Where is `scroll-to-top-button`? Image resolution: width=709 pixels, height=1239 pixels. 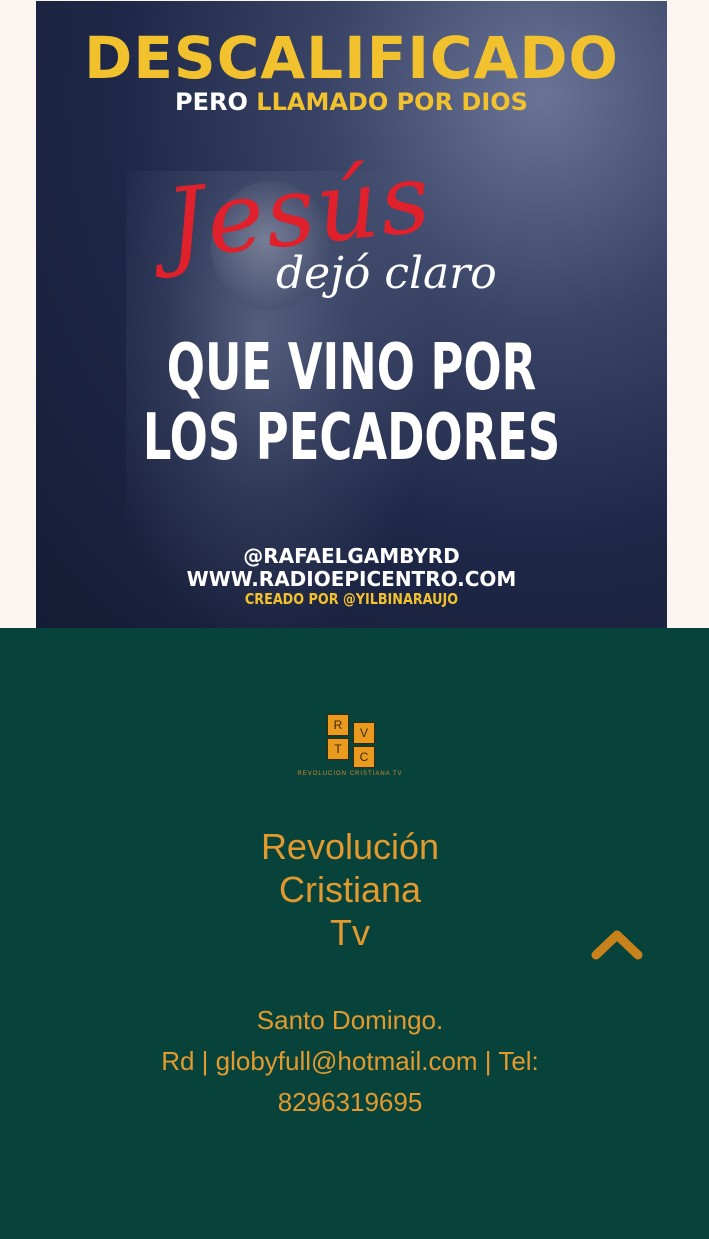 scroll-to-top-button is located at coordinates (617, 943).